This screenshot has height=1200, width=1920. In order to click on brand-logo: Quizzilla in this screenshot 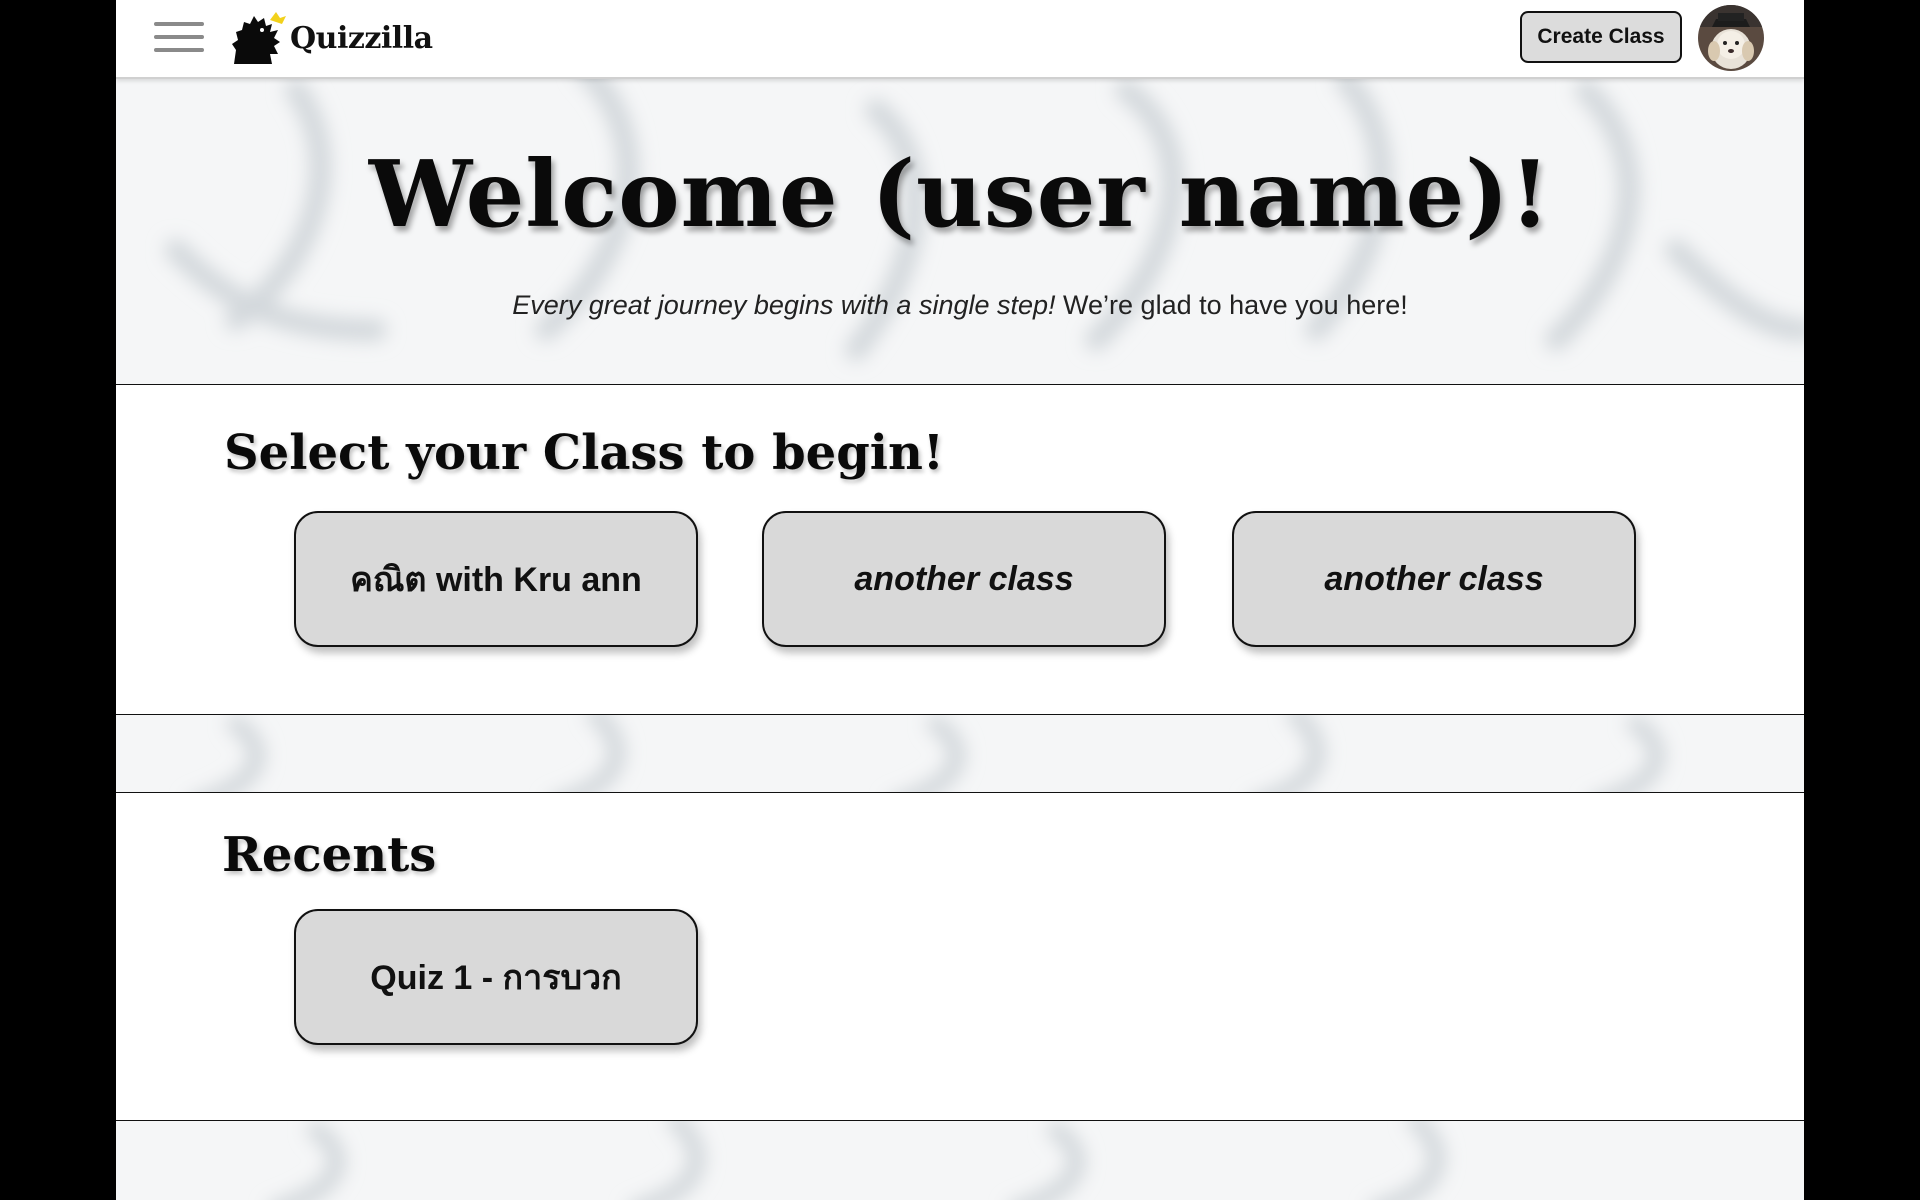, I will do `click(329, 38)`.